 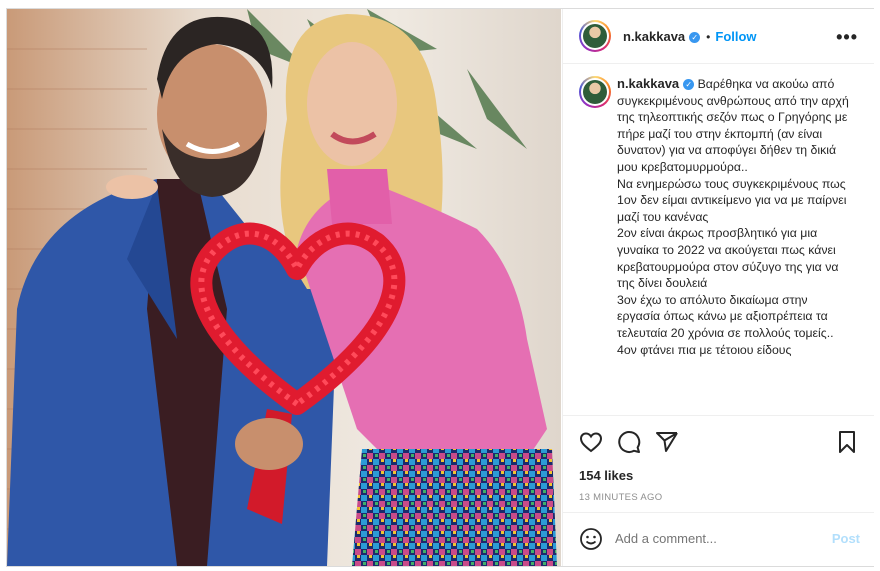 What do you see at coordinates (595, 92) in the screenshot?
I see `caption-avatar` at bounding box center [595, 92].